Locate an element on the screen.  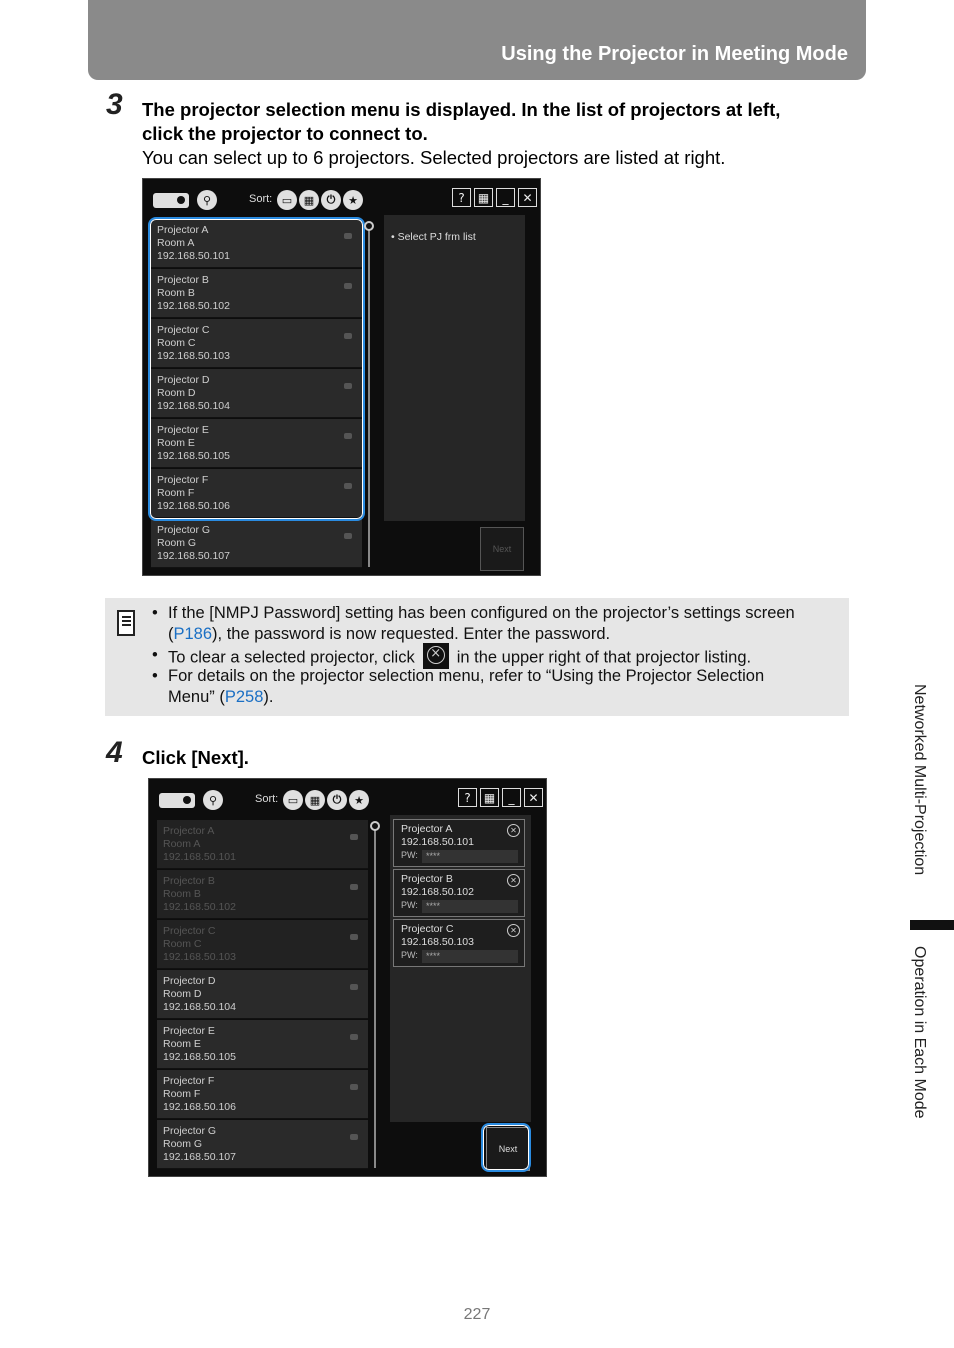
selected-projectors-panel: • Select PJ frm list is located at coordinates (454, 368).